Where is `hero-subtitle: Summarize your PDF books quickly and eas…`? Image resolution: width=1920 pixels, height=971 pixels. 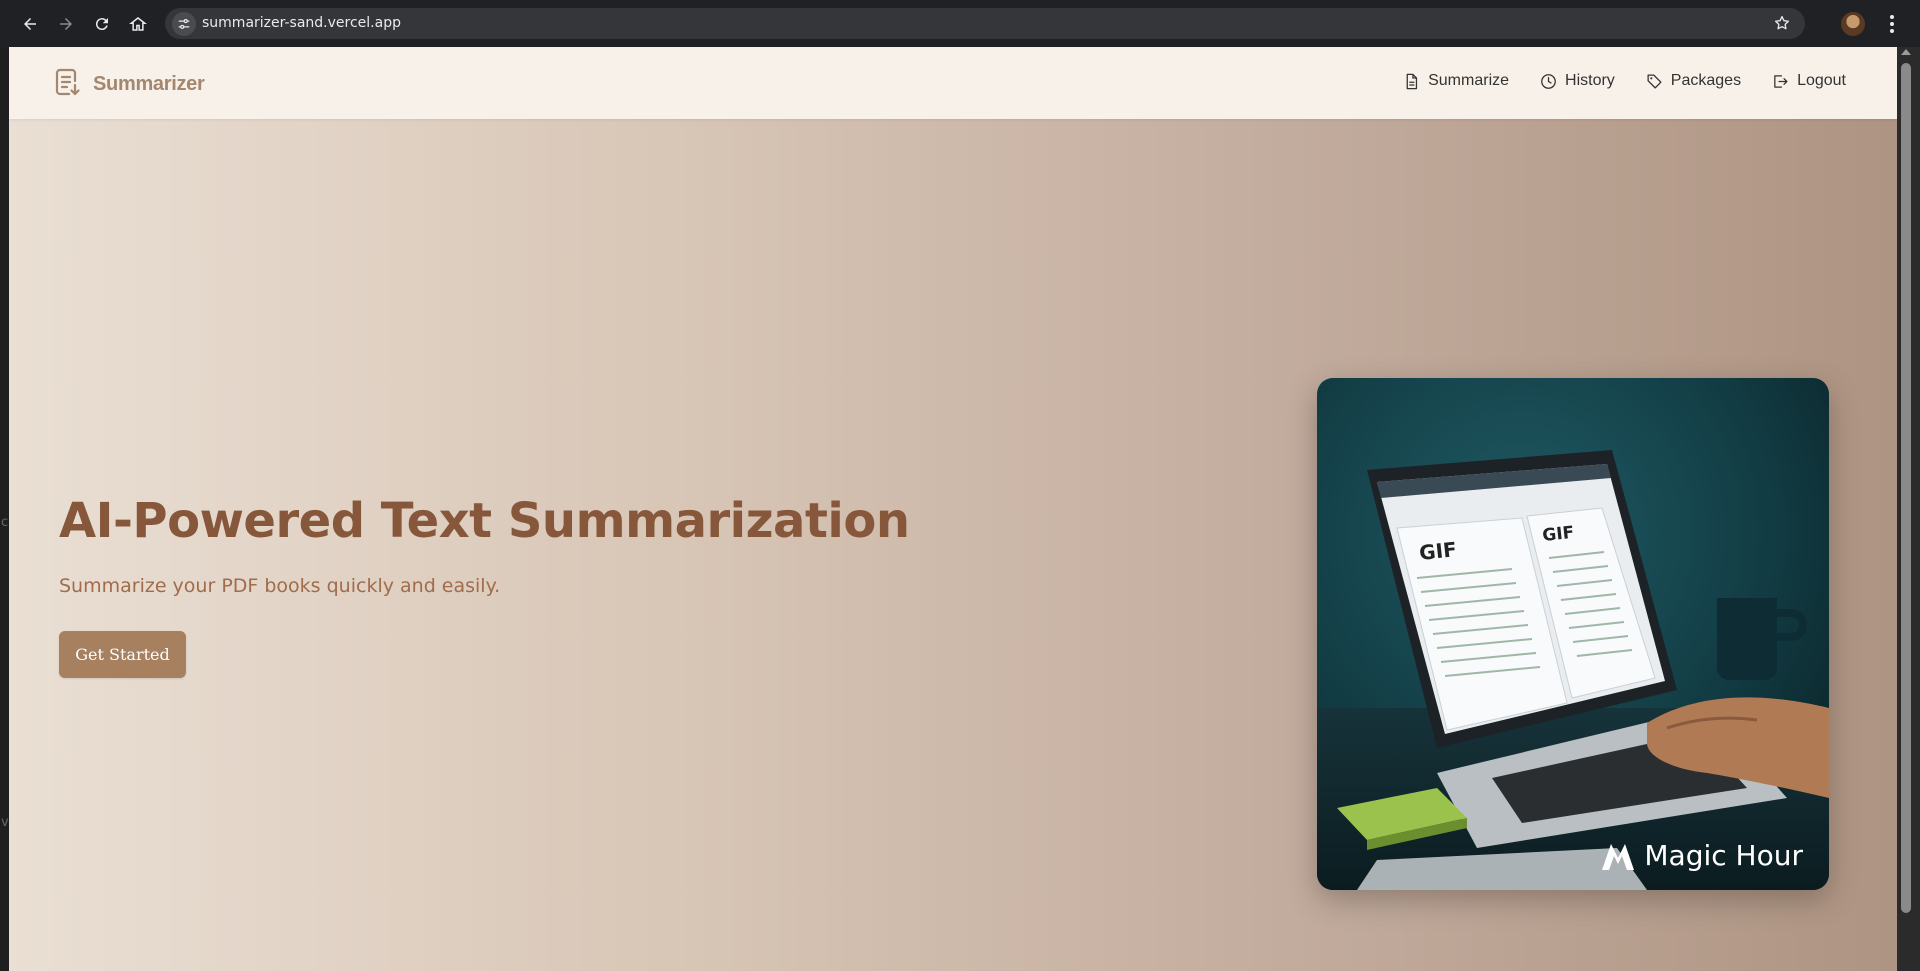 hero-subtitle: Summarize your PDF books quickly and eas… is located at coordinates (280, 586).